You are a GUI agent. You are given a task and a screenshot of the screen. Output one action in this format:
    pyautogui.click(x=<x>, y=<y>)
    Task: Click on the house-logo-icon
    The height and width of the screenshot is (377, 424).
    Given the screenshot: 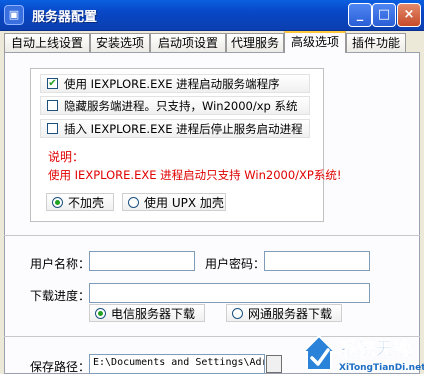 What is the action you would take?
    pyautogui.click(x=319, y=352)
    